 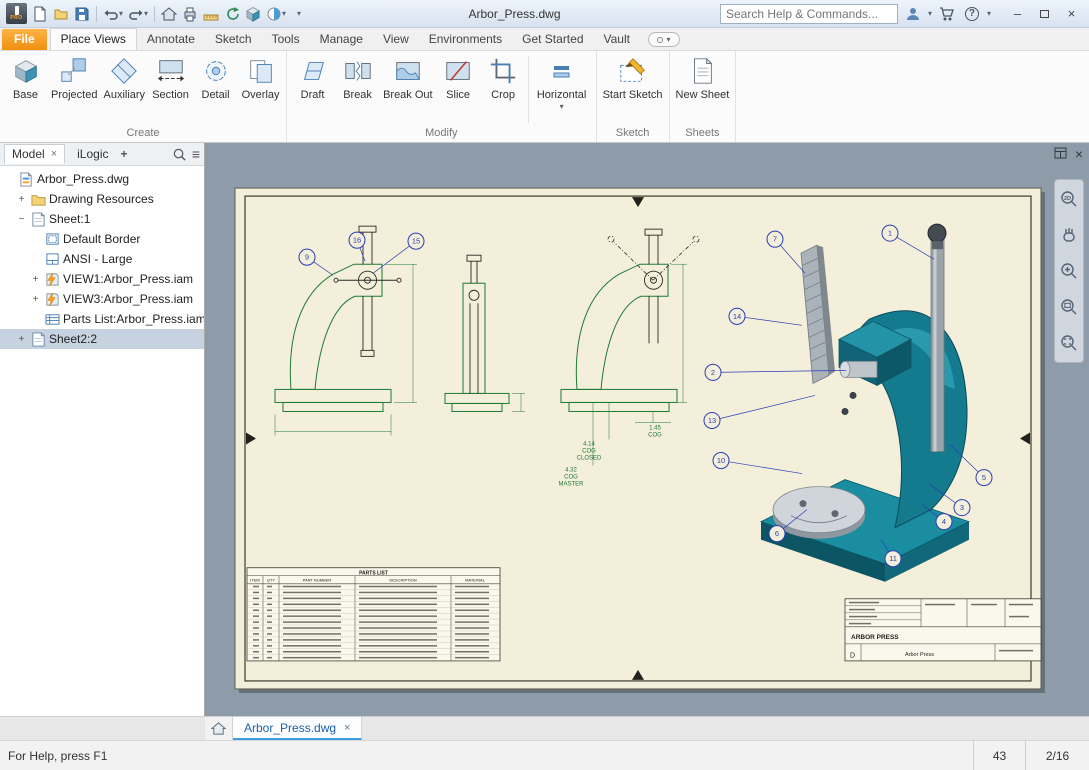 What do you see at coordinates (121, 13) in the screenshot?
I see `undo-dropdown: ▾` at bounding box center [121, 13].